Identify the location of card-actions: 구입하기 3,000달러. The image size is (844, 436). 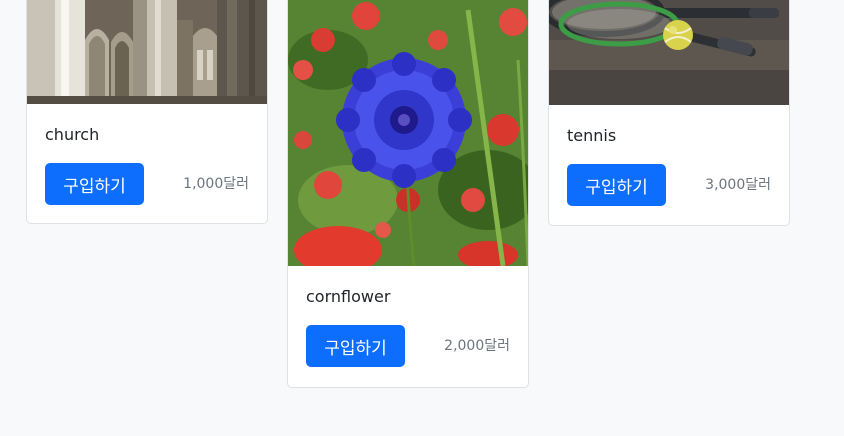
(669, 185).